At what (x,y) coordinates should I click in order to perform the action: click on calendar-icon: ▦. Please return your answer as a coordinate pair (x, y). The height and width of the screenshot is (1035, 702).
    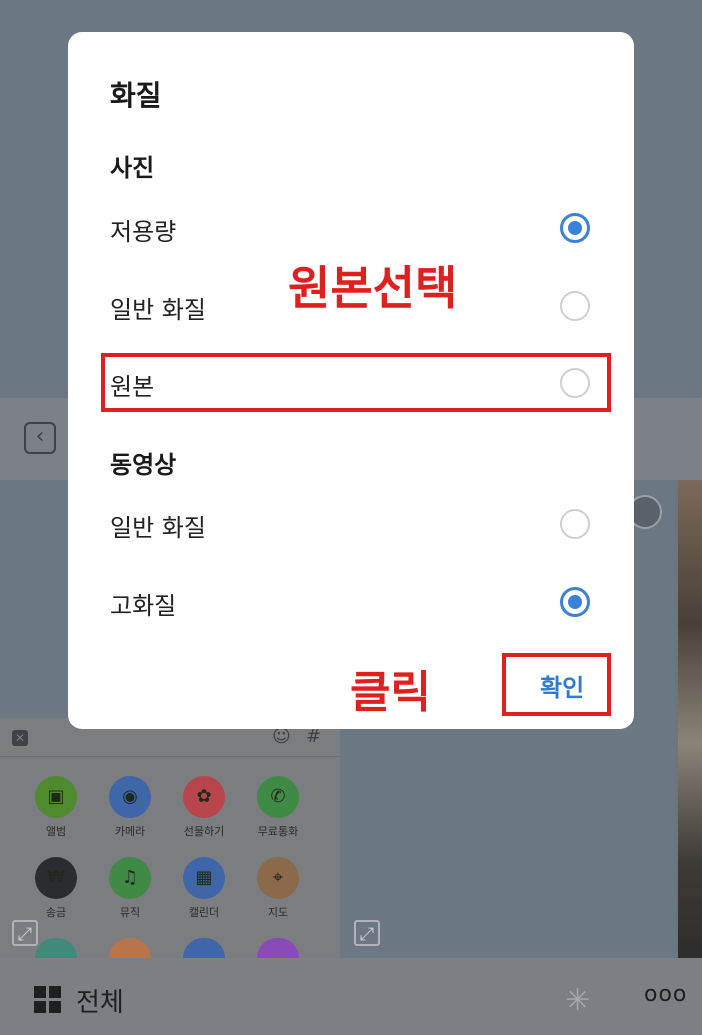
    Looking at the image, I should click on (204, 878).